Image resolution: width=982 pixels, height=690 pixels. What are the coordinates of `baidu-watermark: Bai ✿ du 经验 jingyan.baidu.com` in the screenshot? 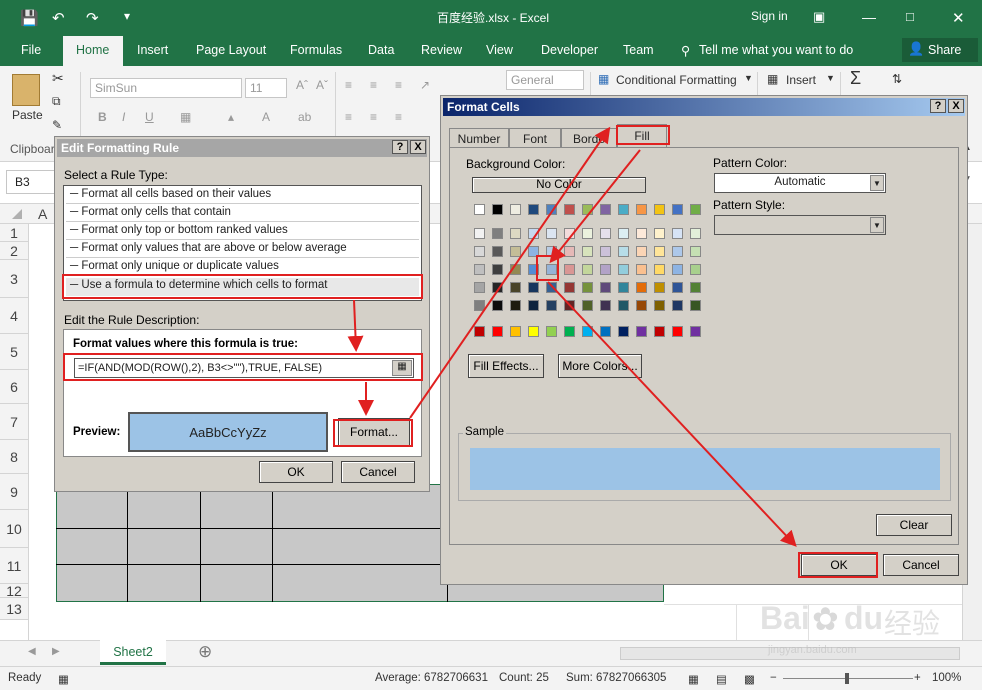 It's located at (870, 629).